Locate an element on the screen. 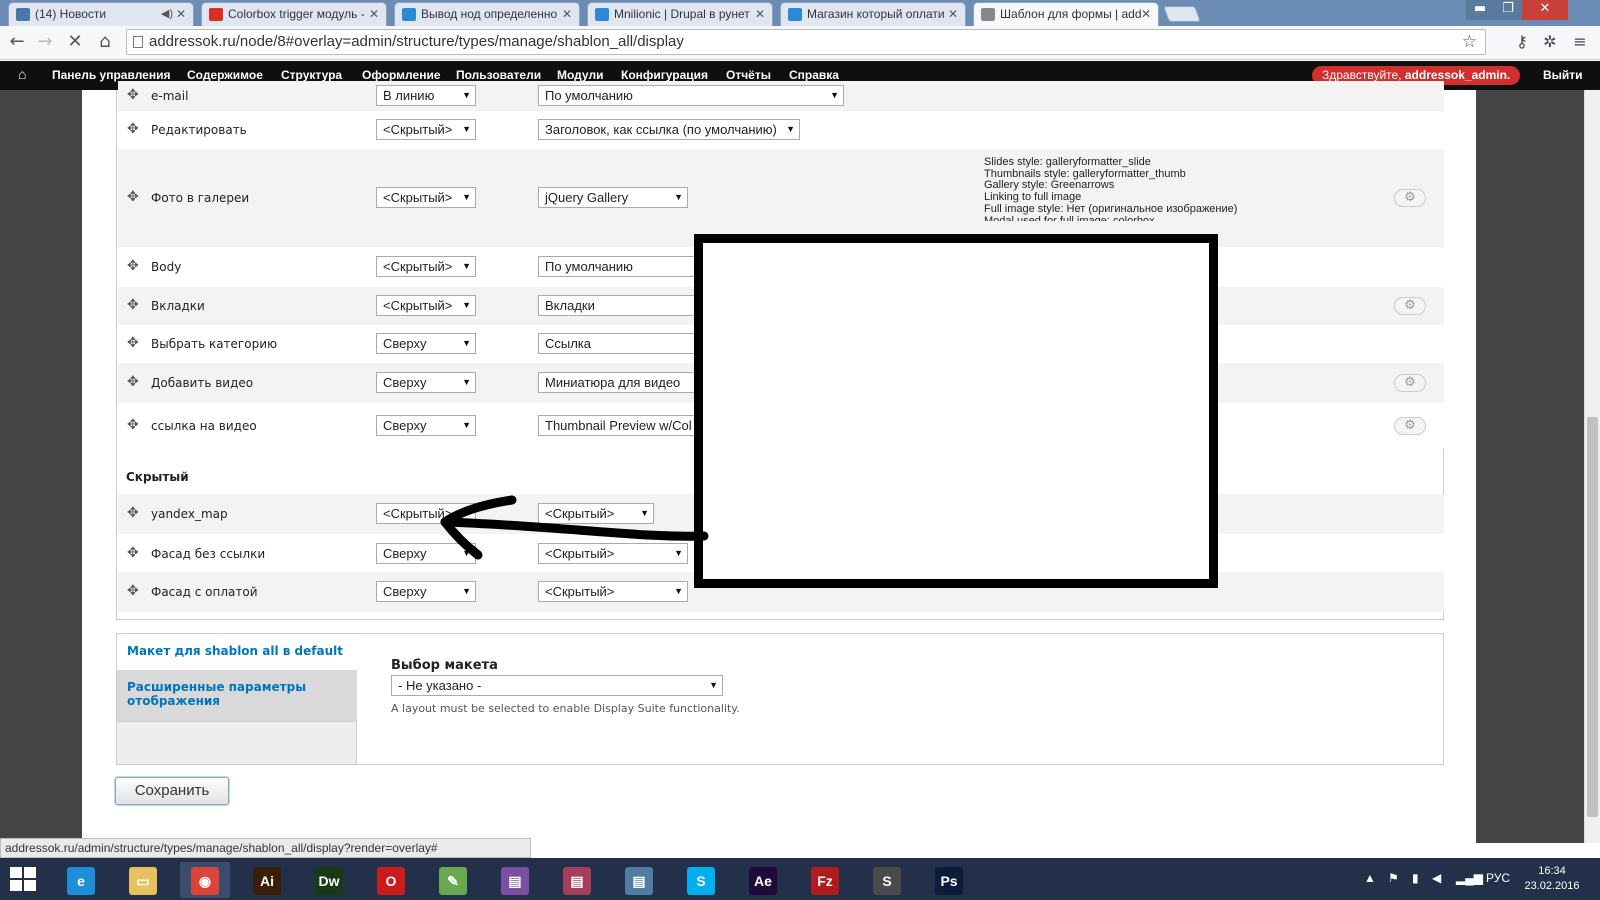 The width and height of the screenshot is (1600, 900). winrar-icon: ▤ is located at coordinates (515, 881).